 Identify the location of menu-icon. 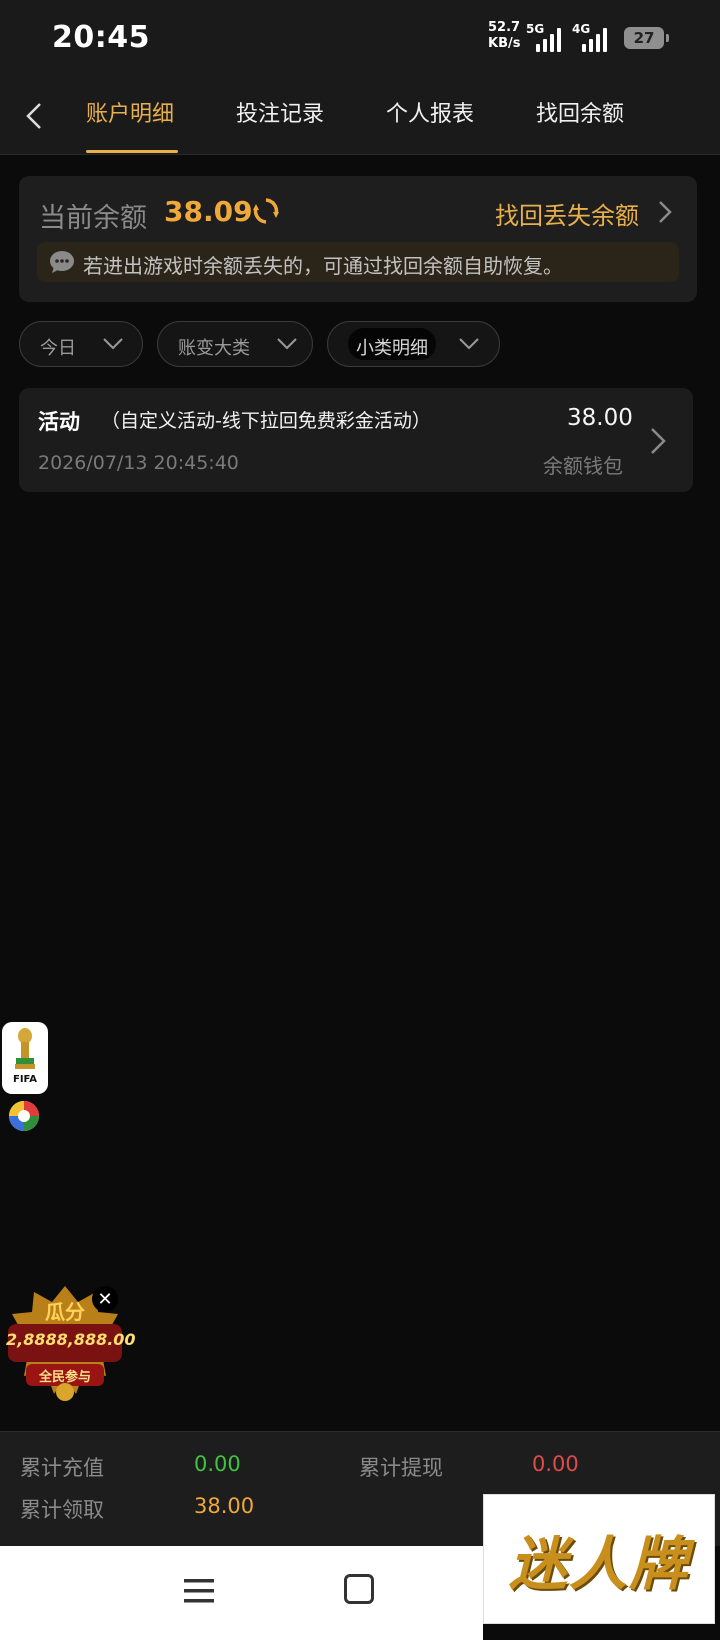
(199, 1591).